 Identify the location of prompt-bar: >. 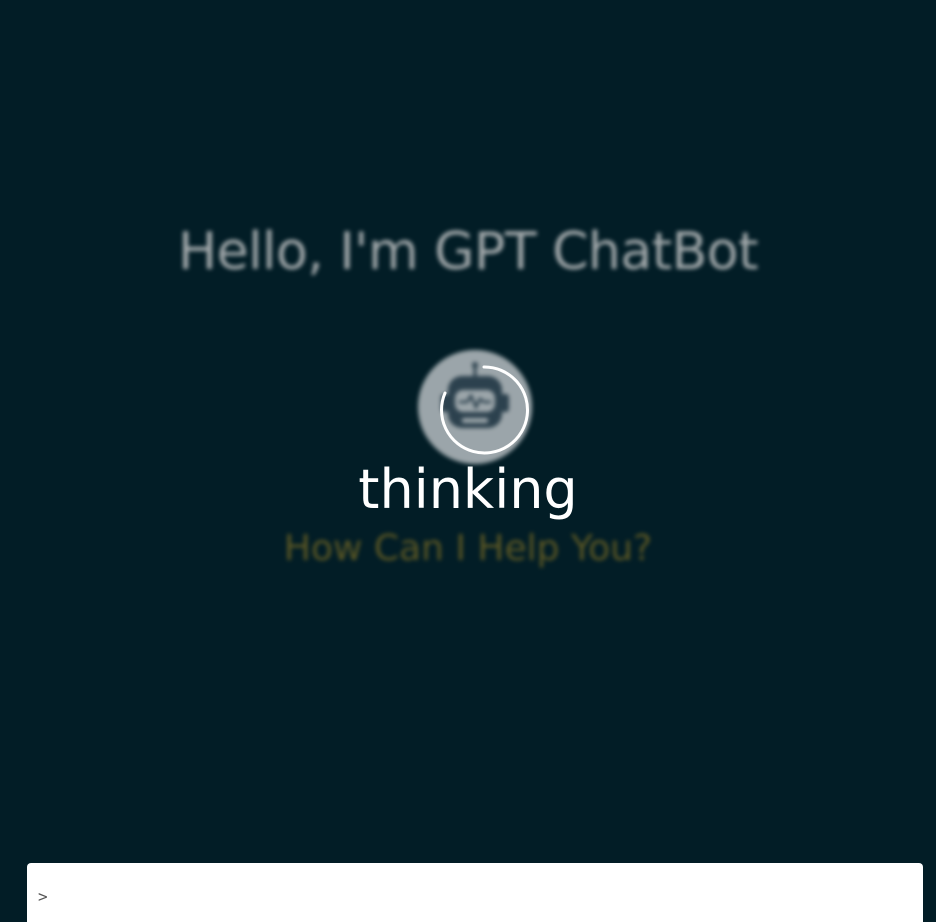
(475, 892).